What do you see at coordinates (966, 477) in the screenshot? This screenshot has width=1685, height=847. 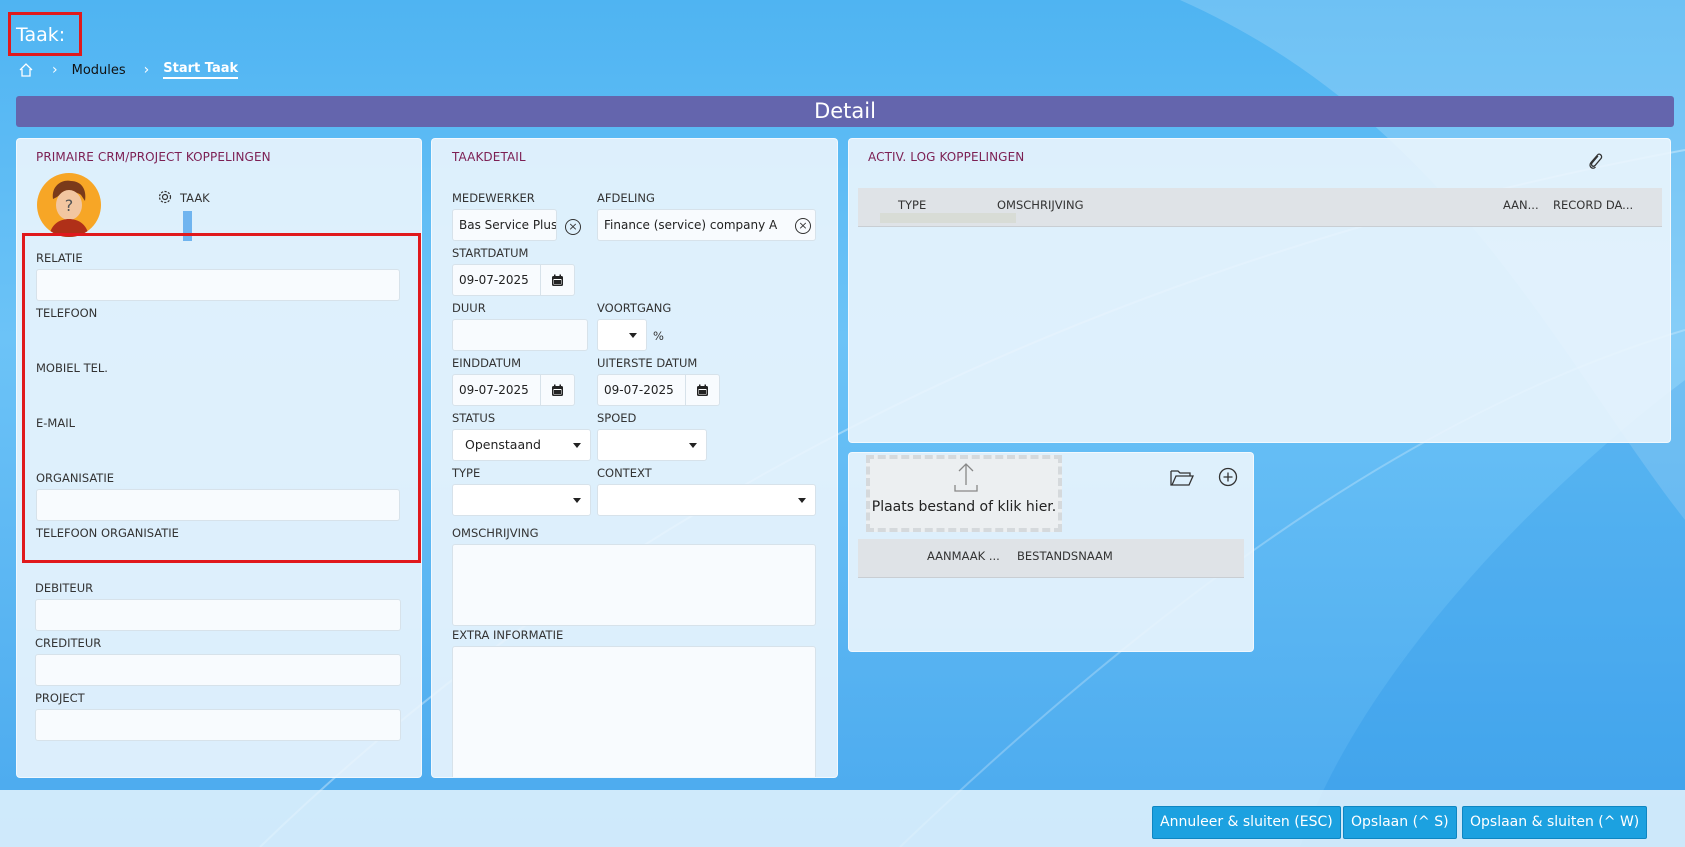 I see `upload-icon` at bounding box center [966, 477].